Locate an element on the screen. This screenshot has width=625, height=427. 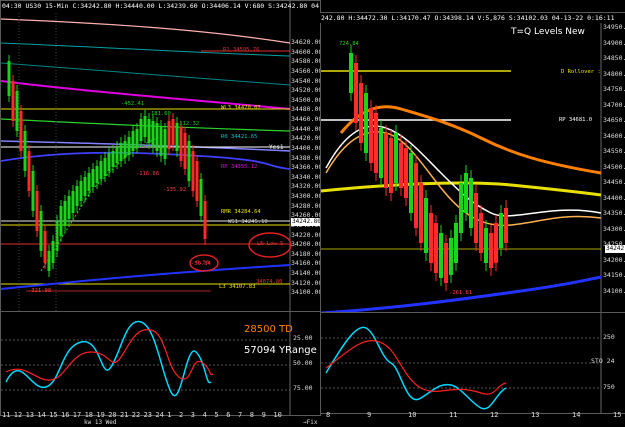
left-x-tick-19: 6 is located at coordinates (228, 415).